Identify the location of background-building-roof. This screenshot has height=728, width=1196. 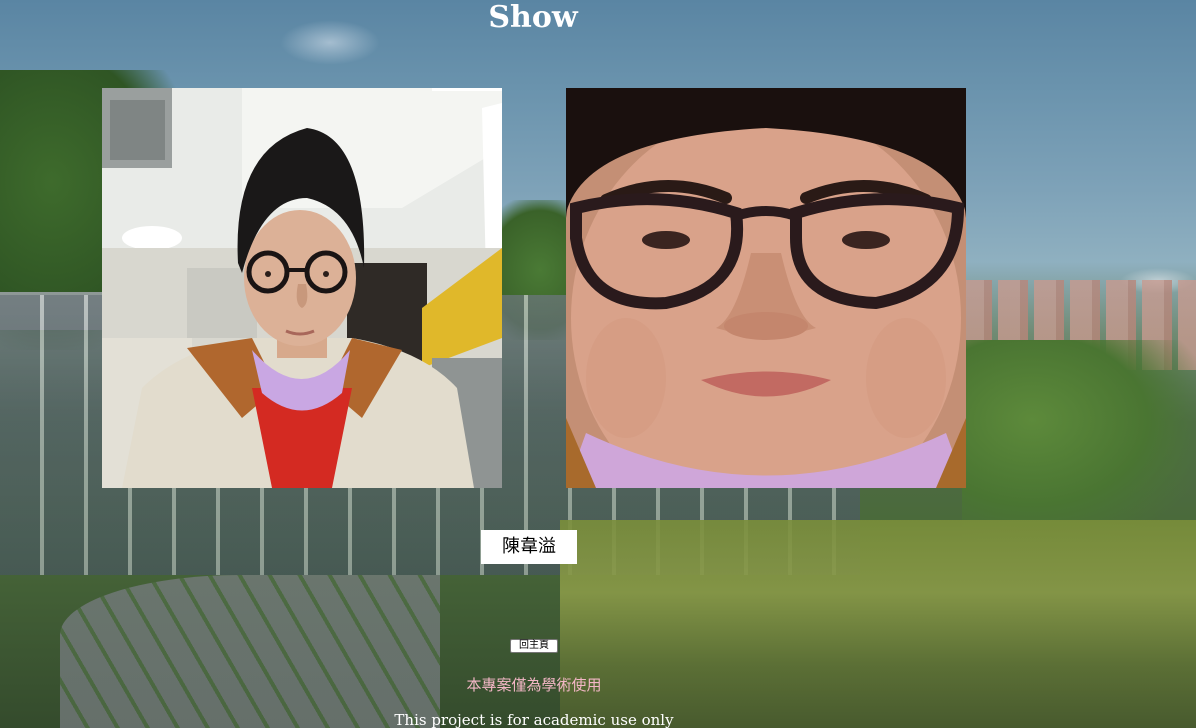
(55, 311).